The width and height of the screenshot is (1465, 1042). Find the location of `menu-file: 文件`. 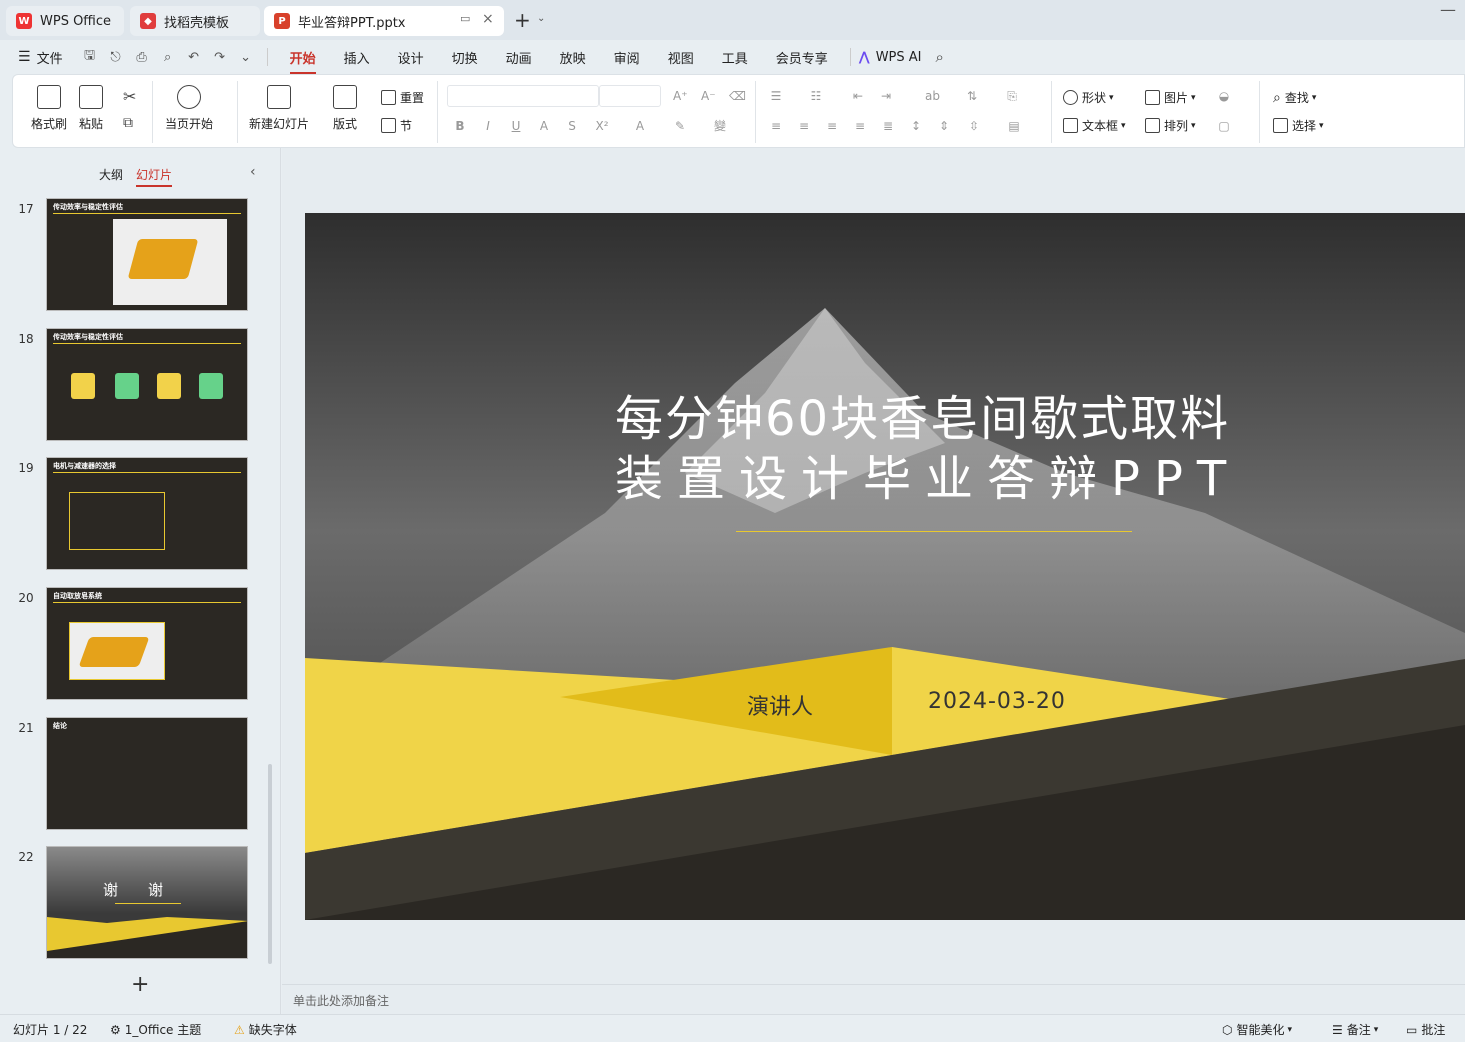

menu-file: 文件 is located at coordinates (54, 57).